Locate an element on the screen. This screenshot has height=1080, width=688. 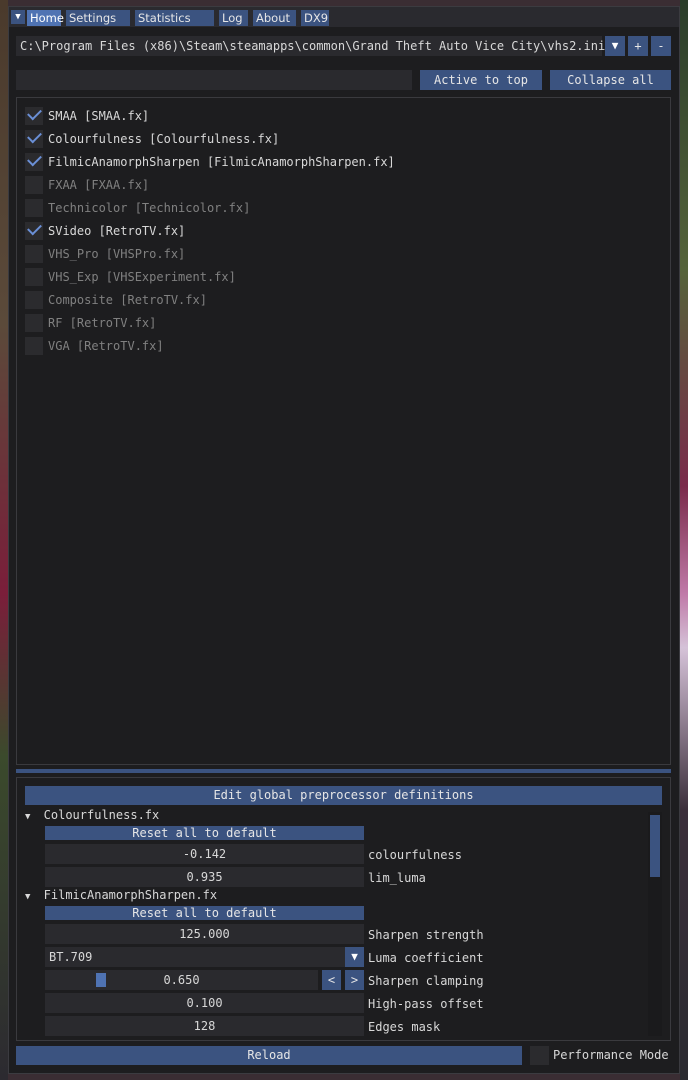
scrollbar-thumb is located at coordinates (655, 846).